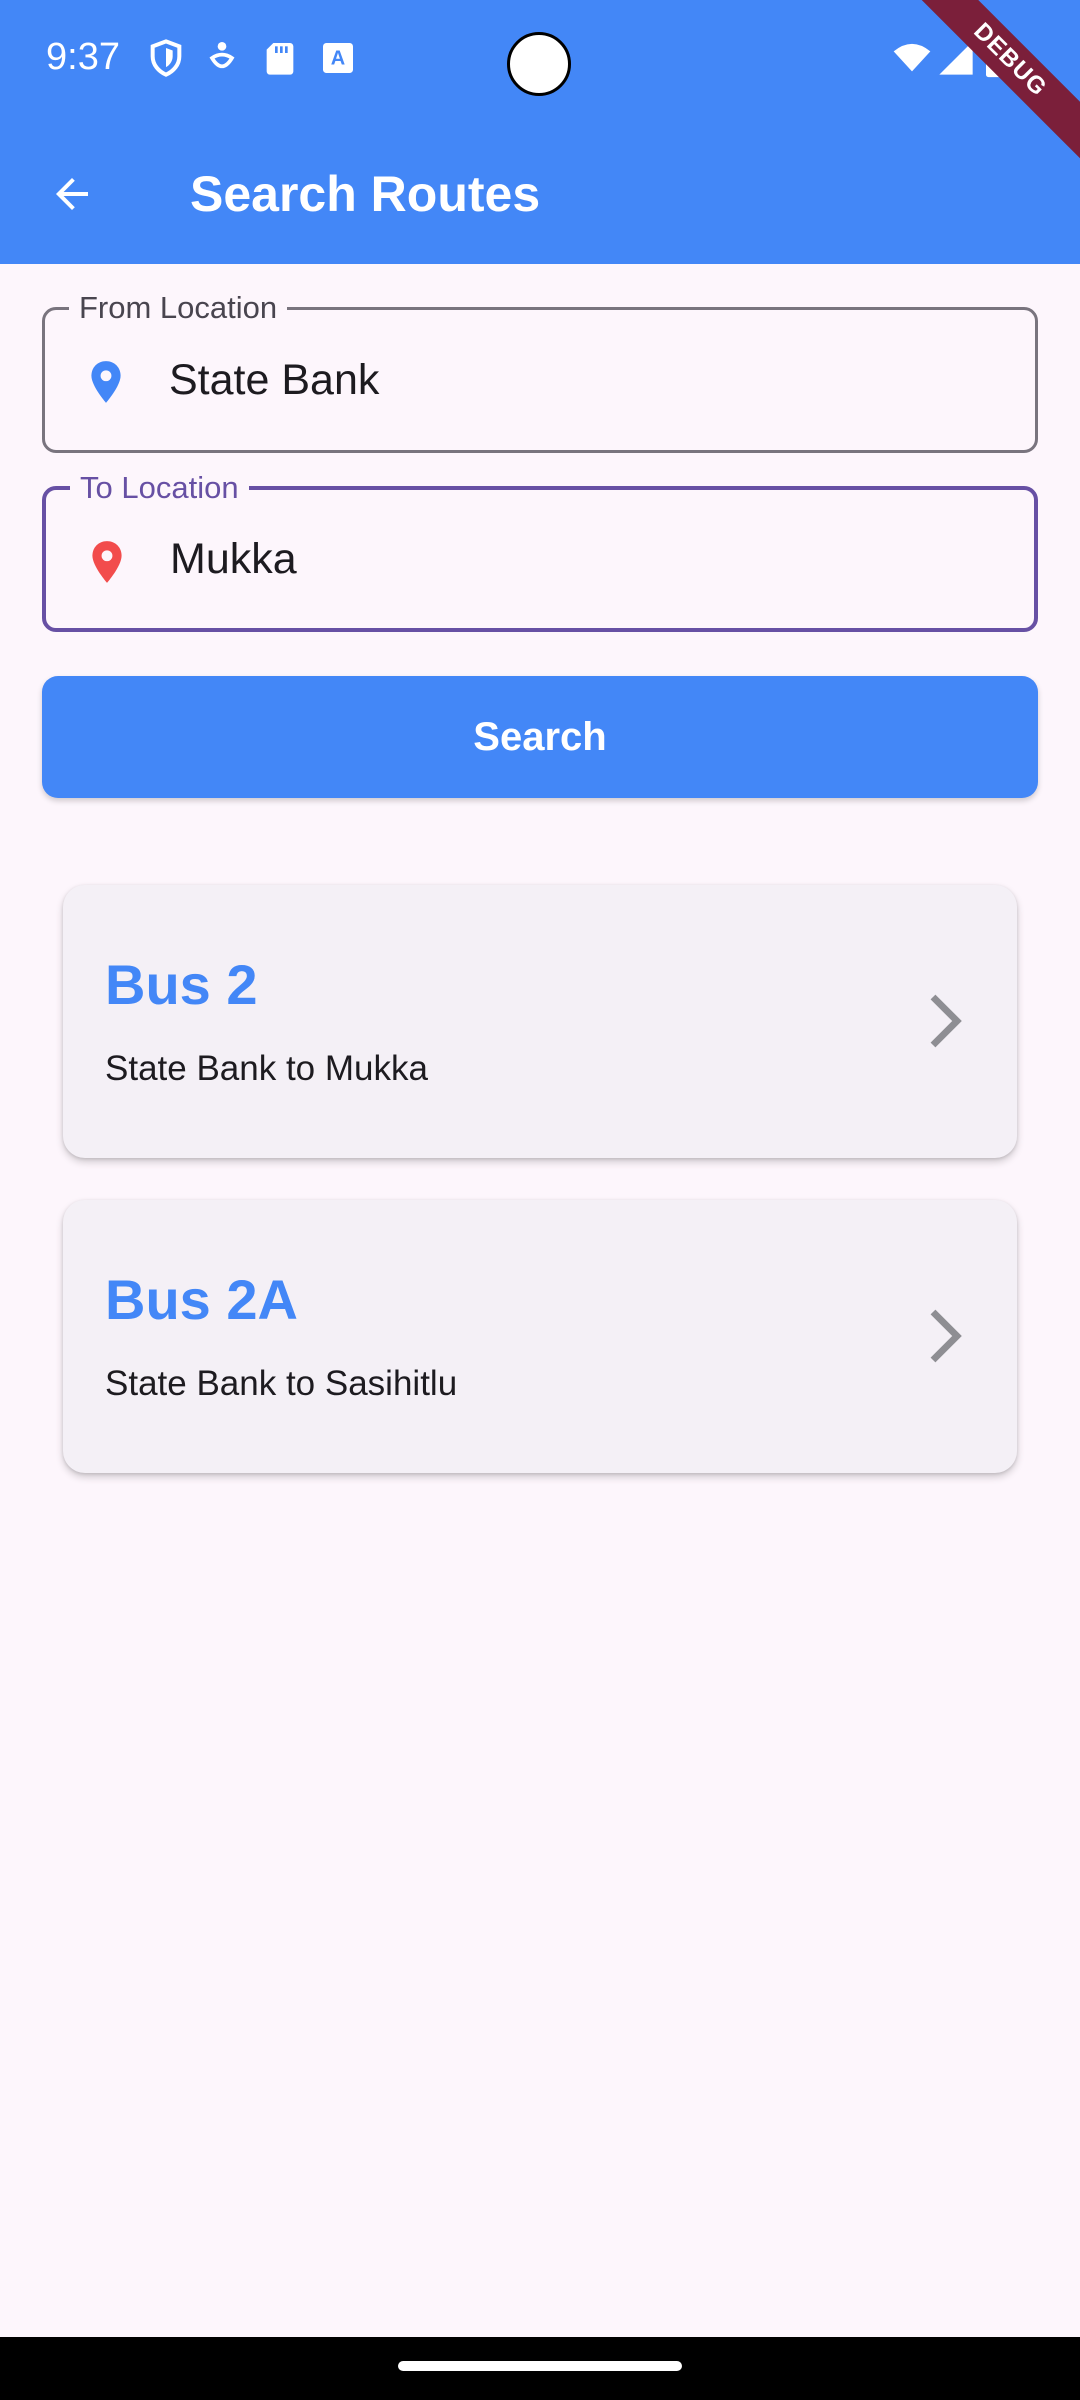  Describe the element at coordinates (365, 194) in the screenshot. I see `page-title: Search Routes` at that location.